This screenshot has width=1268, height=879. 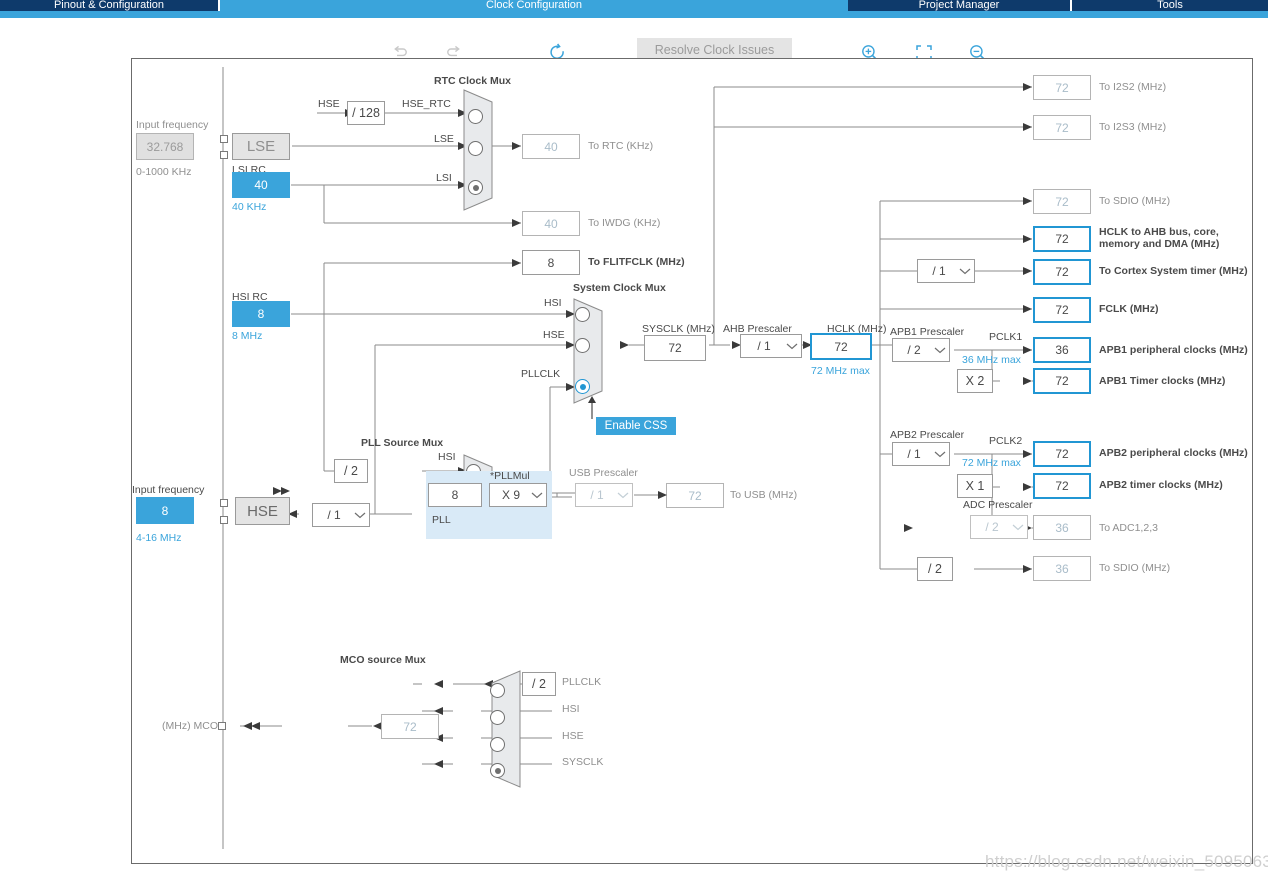 I want to click on ahb-prescaler-select: / 1, so click(x=771, y=346).